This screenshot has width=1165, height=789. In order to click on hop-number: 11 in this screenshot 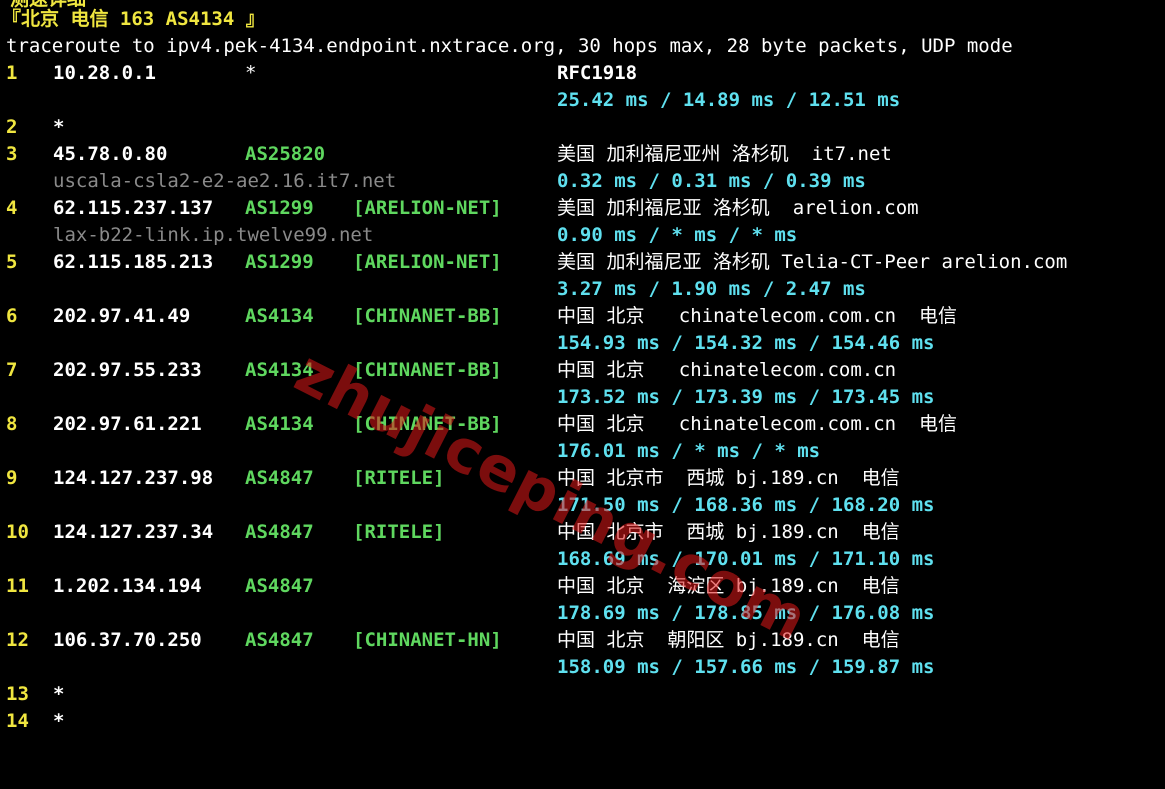, I will do `click(17, 586)`.